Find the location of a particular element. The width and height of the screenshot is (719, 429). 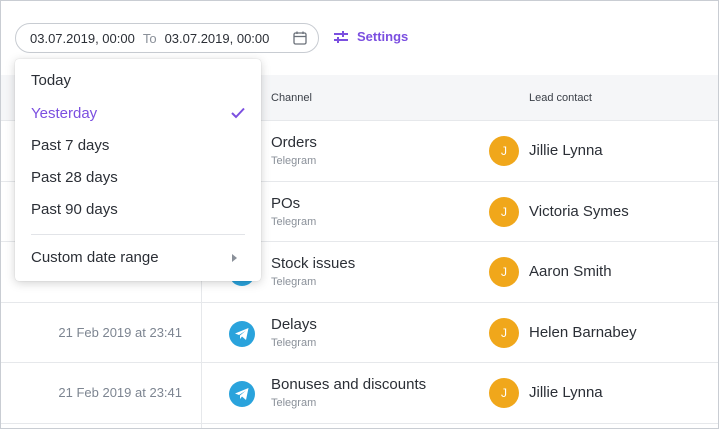

dropdown-item-past-7-days: Past 7 days is located at coordinates (138, 146).